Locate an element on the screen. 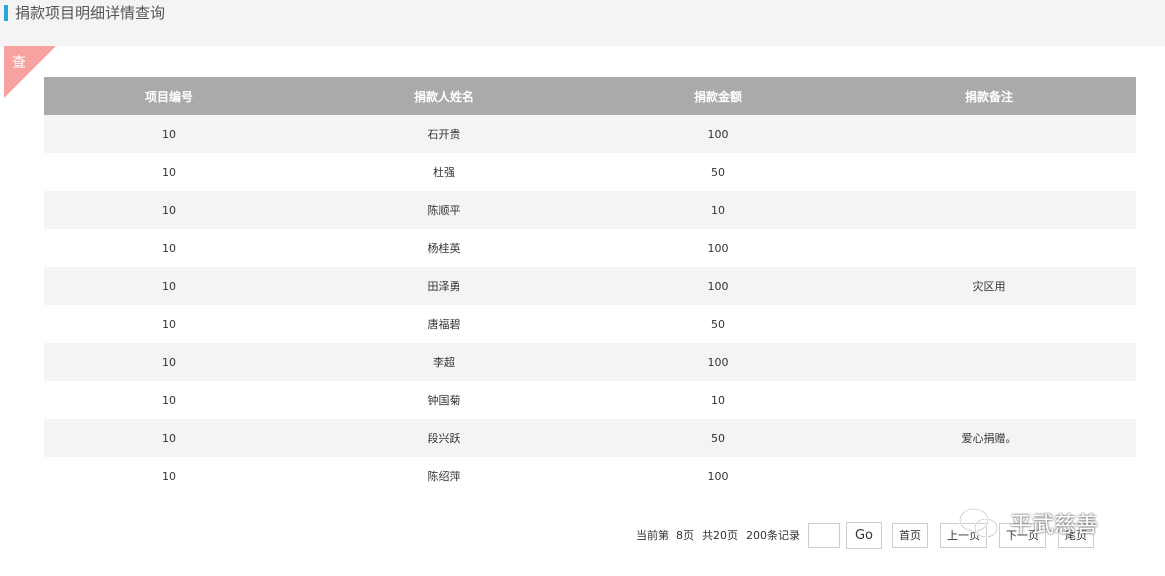 The height and width of the screenshot is (576, 1165). column-header-project-id: 项目编号 is located at coordinates (169, 96).